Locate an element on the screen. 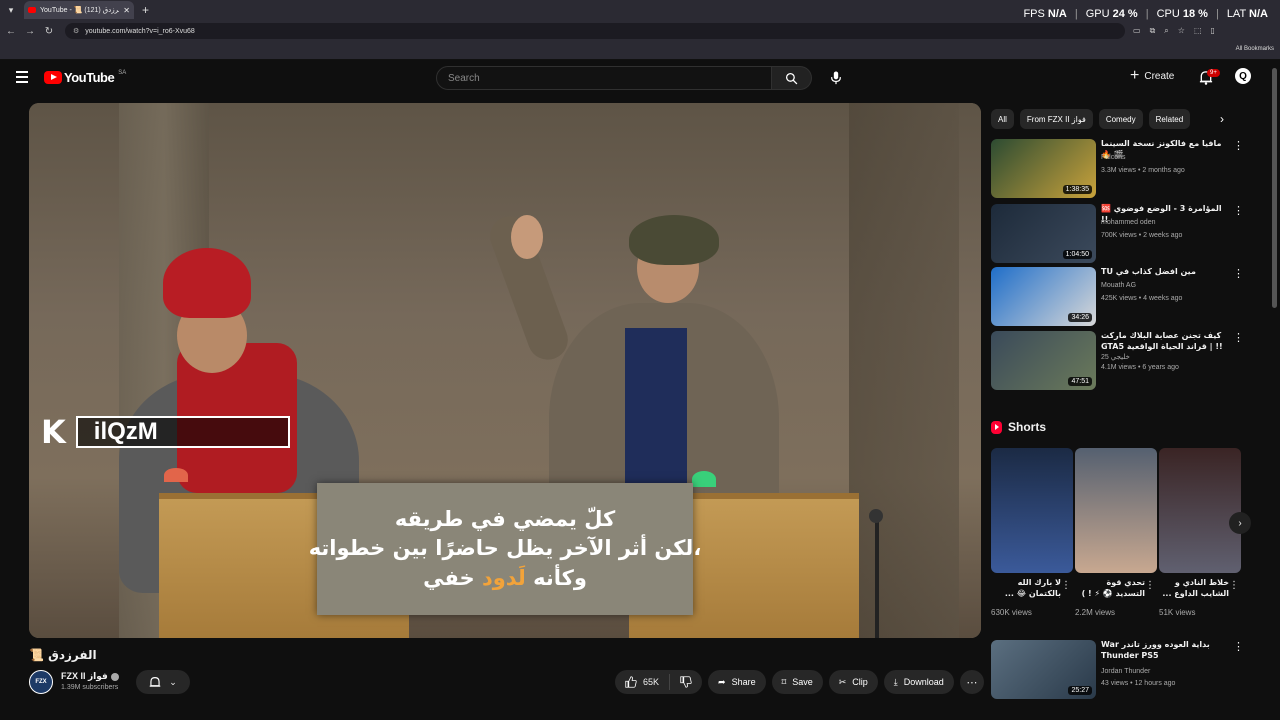  buzzer-light-left is located at coordinates (176, 475).